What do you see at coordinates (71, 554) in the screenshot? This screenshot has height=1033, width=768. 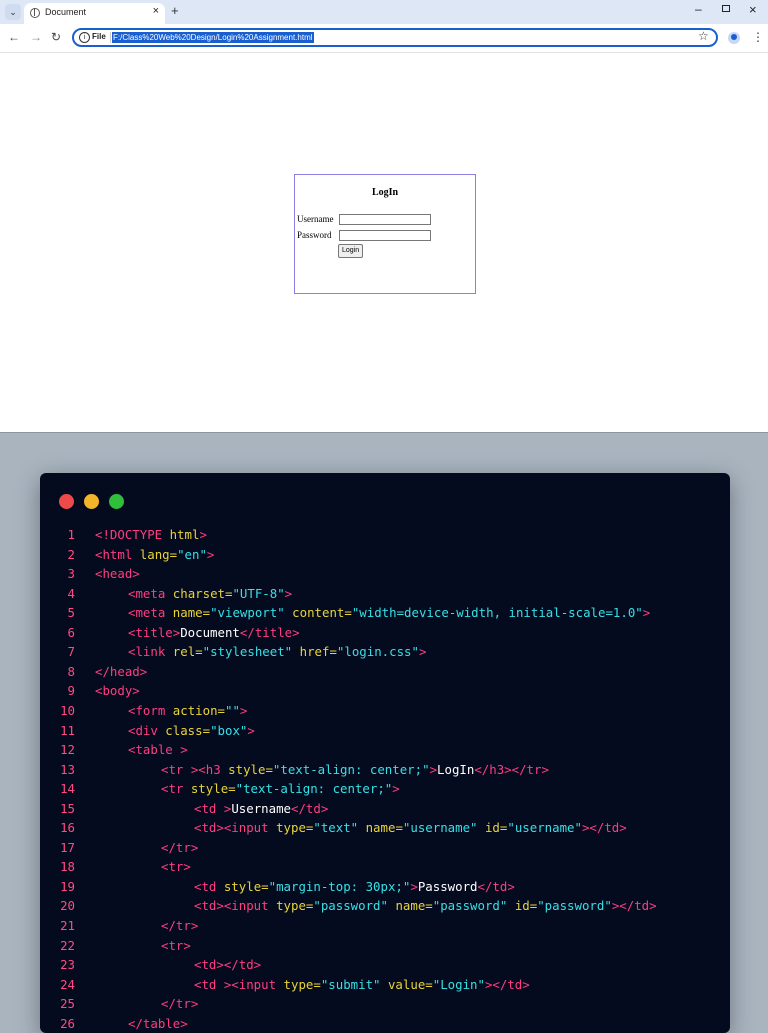 I see `line-number: 2` at bounding box center [71, 554].